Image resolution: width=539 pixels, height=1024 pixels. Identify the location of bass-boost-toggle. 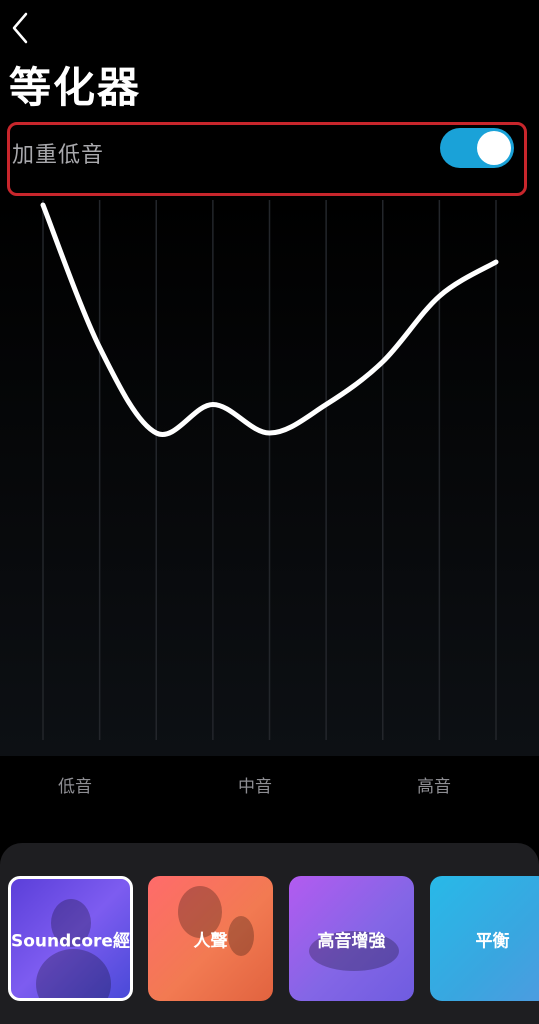
(477, 148).